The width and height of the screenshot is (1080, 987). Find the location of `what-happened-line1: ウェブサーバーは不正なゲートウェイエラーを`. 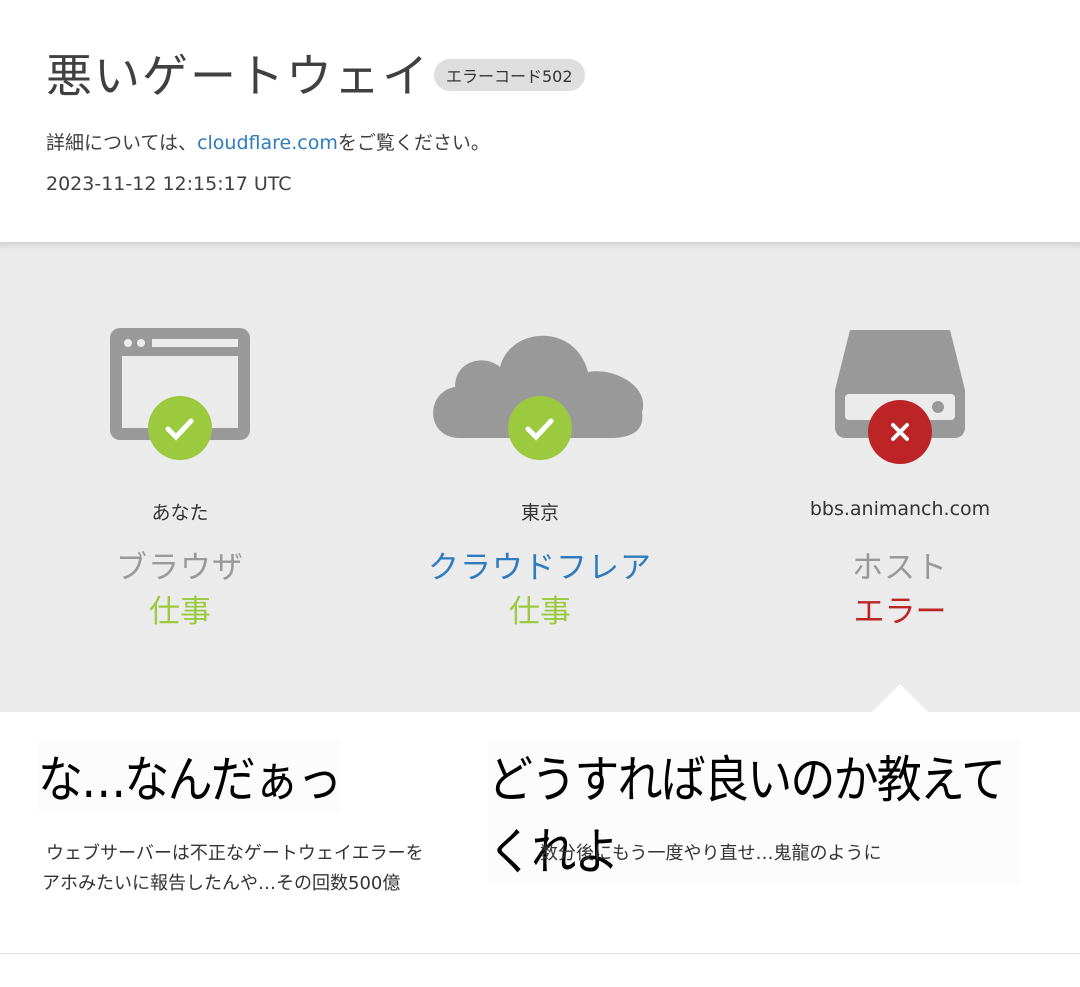

what-happened-line1: ウェブサーバーは不正なゲートウェイエラーを is located at coordinates (235, 853).